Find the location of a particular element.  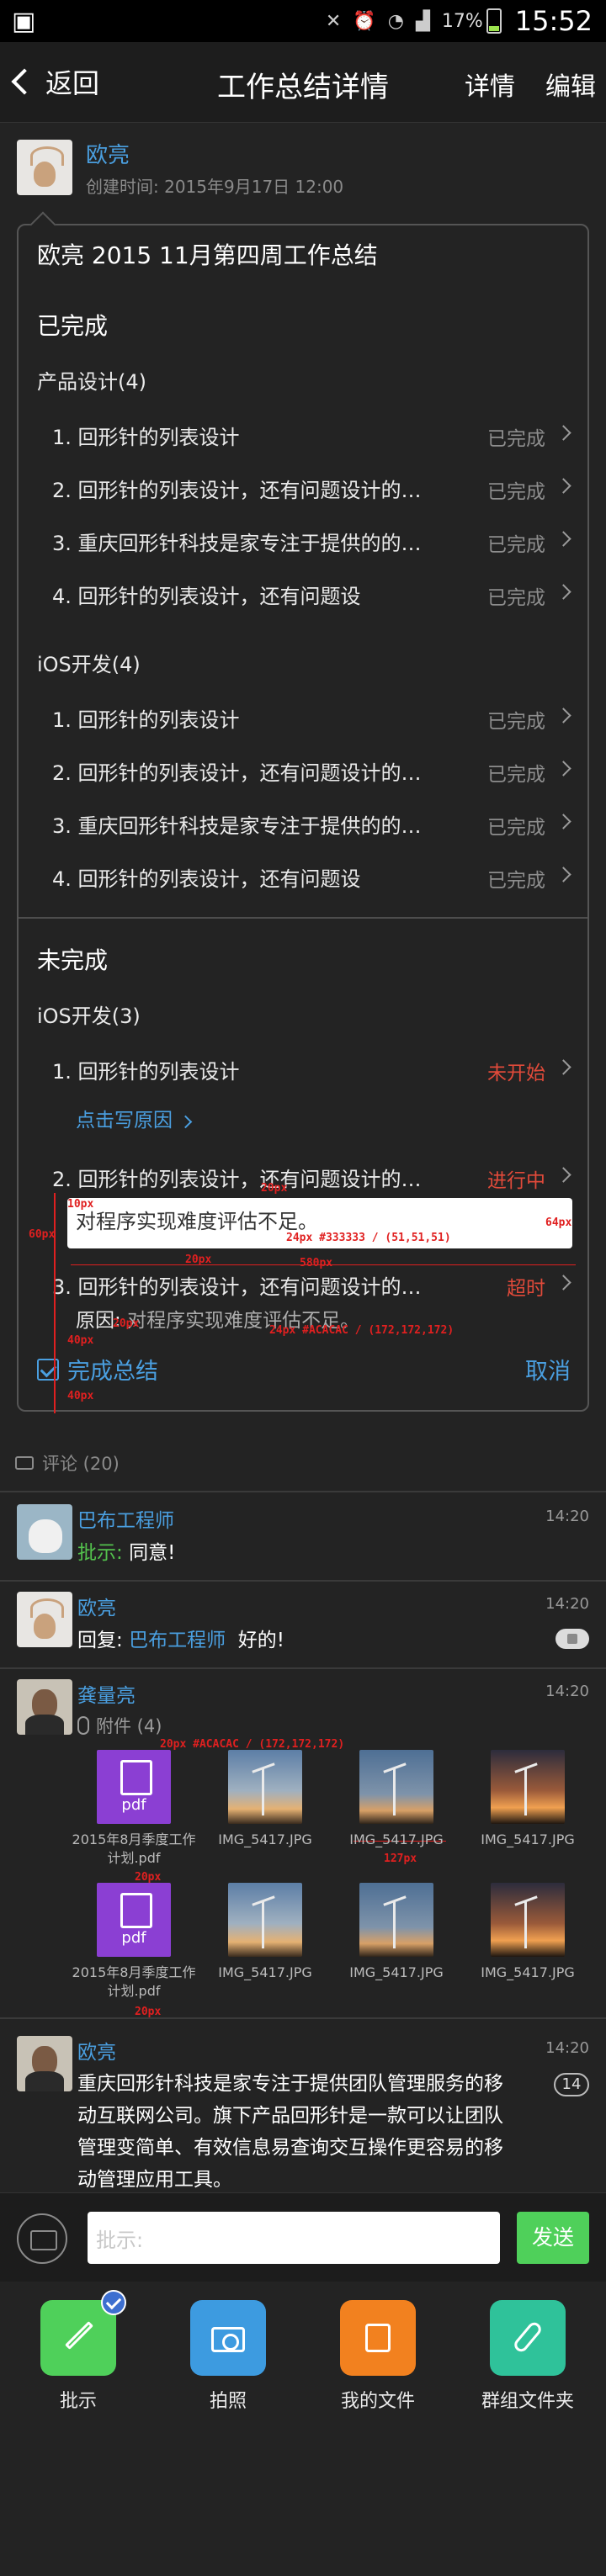

mention-link: 巴布工程师 is located at coordinates (177, 1640).